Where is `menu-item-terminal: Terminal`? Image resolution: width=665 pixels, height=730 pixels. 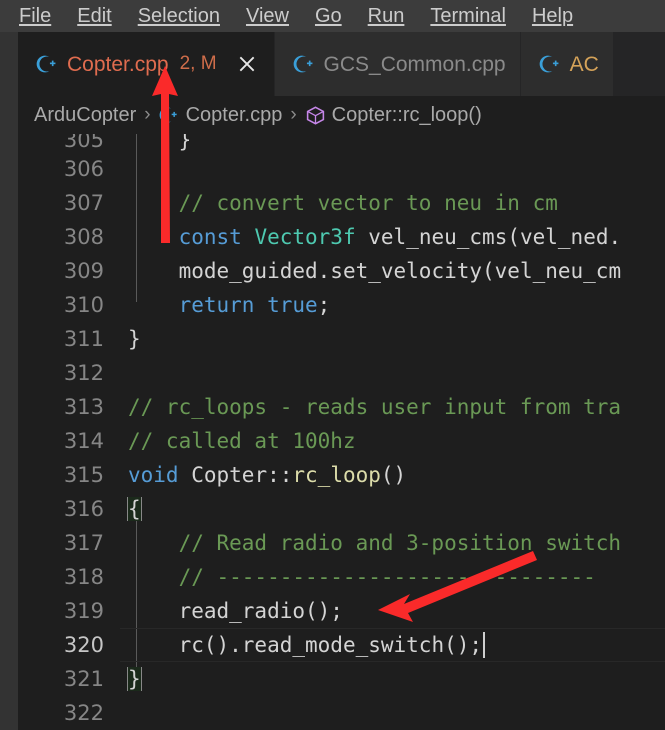 menu-item-terminal: Terminal is located at coordinates (468, 16).